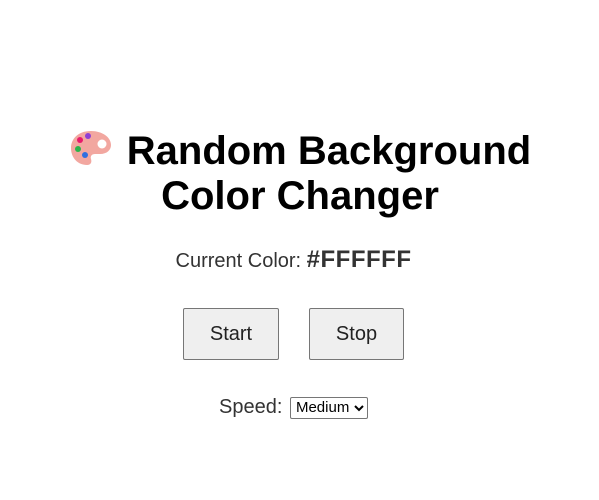 Image resolution: width=599 pixels, height=500 pixels. Describe the element at coordinates (238, 261) in the screenshot. I see `current-color-label: Current Color:` at that location.